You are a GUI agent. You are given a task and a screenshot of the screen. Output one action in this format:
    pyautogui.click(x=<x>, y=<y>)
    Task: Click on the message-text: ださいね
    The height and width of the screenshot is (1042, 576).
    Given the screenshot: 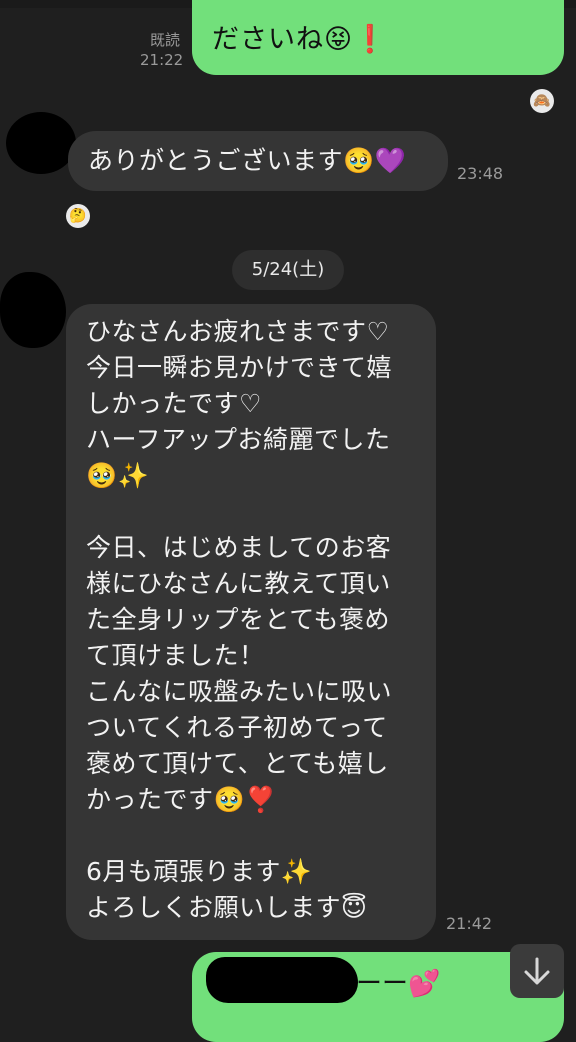 What is the action you would take?
    pyautogui.click(x=268, y=39)
    